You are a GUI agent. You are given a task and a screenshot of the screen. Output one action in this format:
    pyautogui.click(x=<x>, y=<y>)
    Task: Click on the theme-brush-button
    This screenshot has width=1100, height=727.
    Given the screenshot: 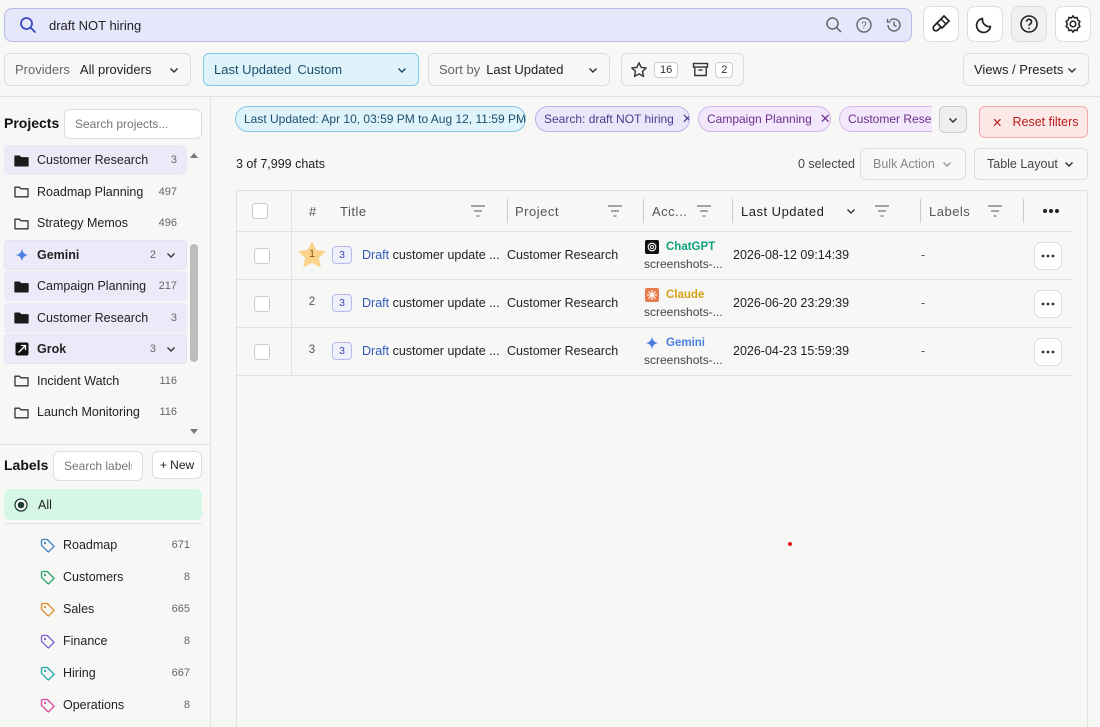 What is the action you would take?
    pyautogui.click(x=941, y=24)
    